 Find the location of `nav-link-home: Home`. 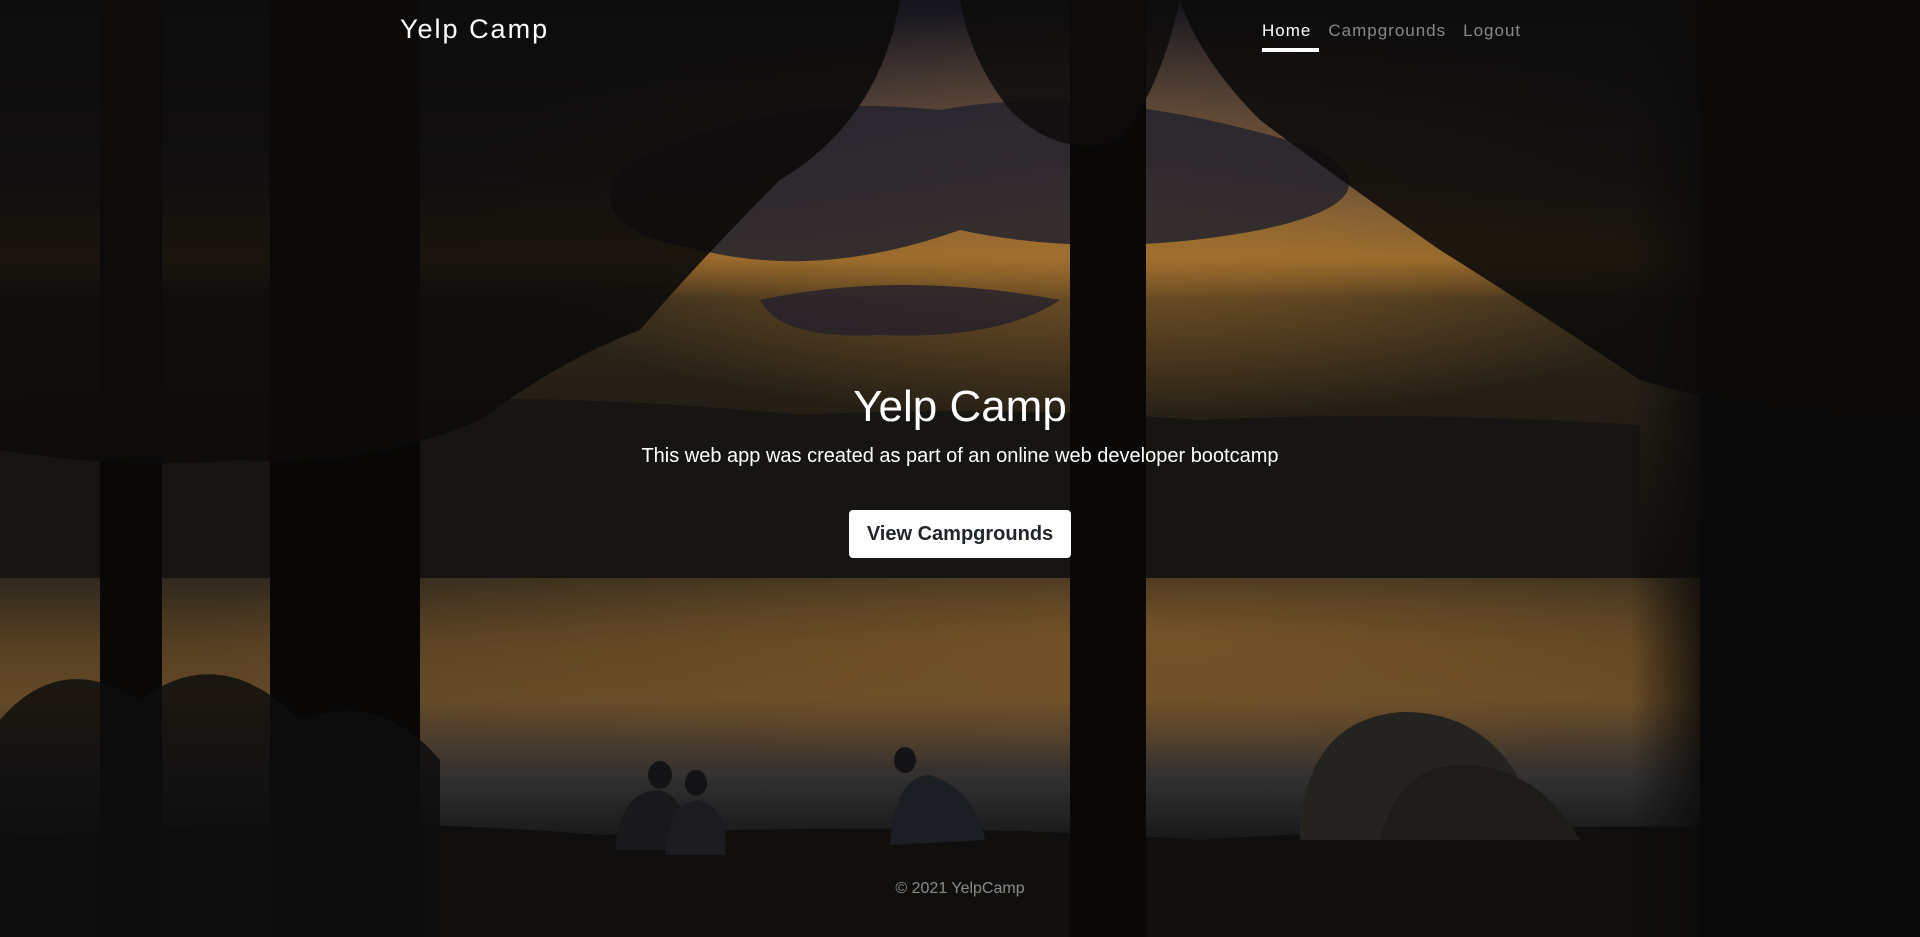

nav-link-home: Home is located at coordinates (1291, 36).